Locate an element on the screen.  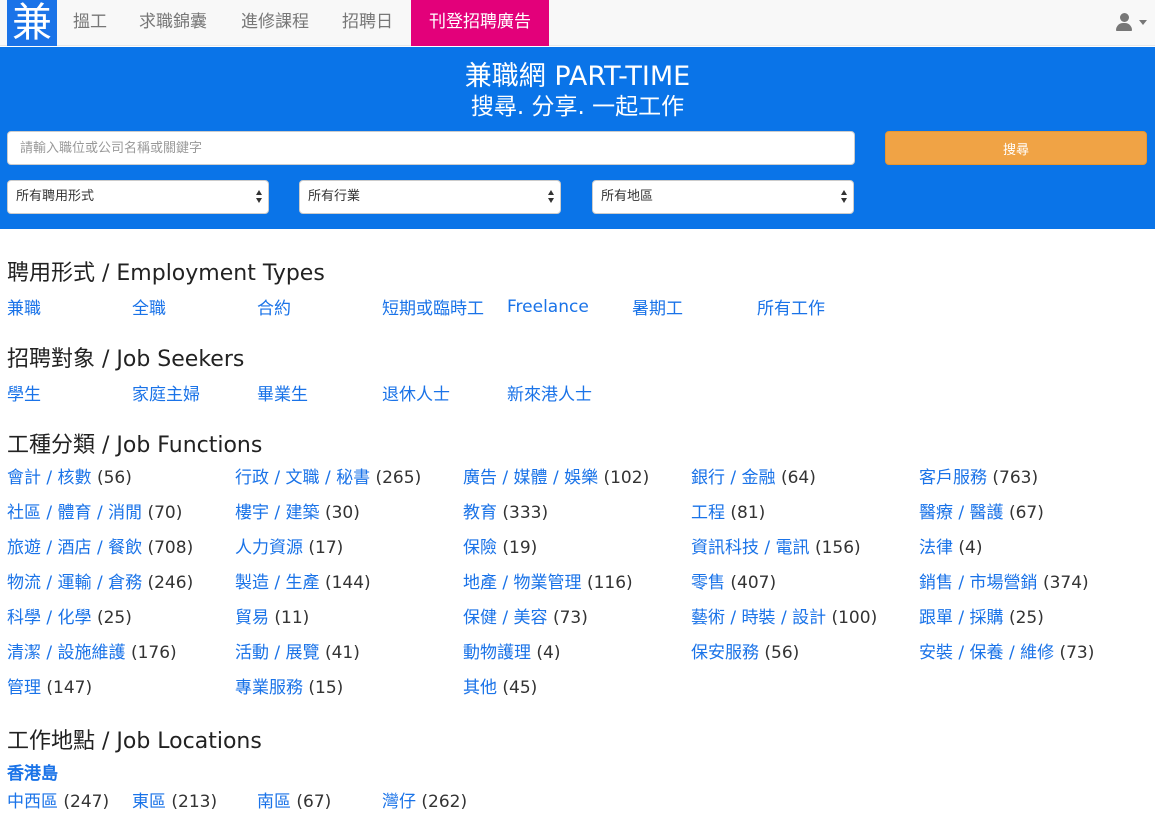
job-location-count: (213) is located at coordinates (194, 801).